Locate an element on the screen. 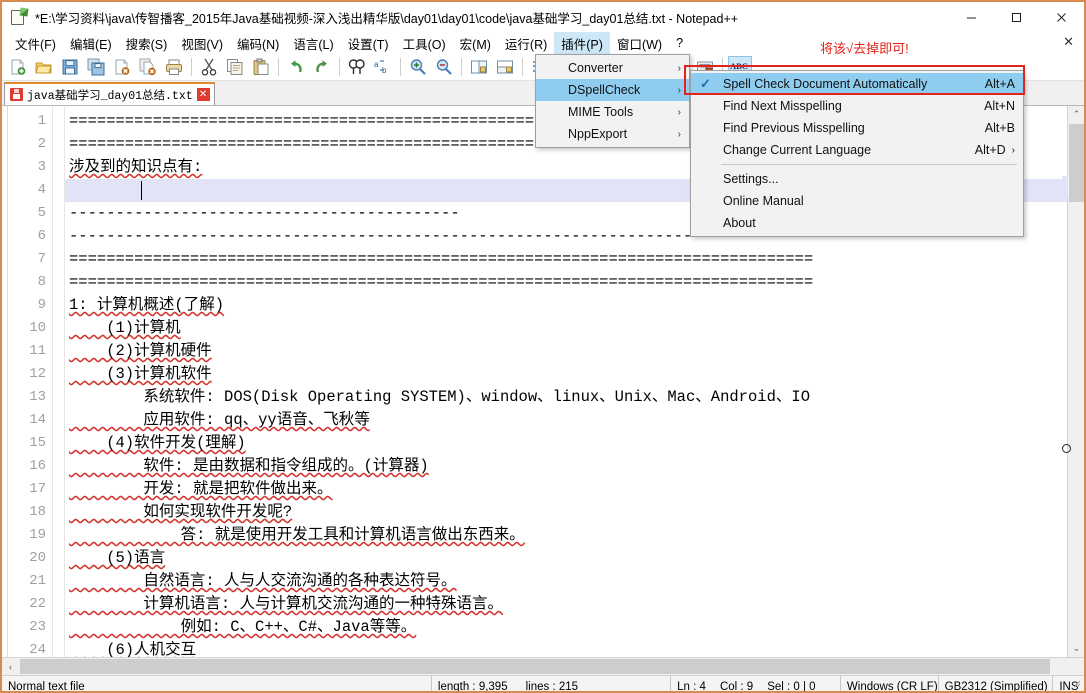  status-encoding: GB2312 (Simplified) is located at coordinates (996, 683).